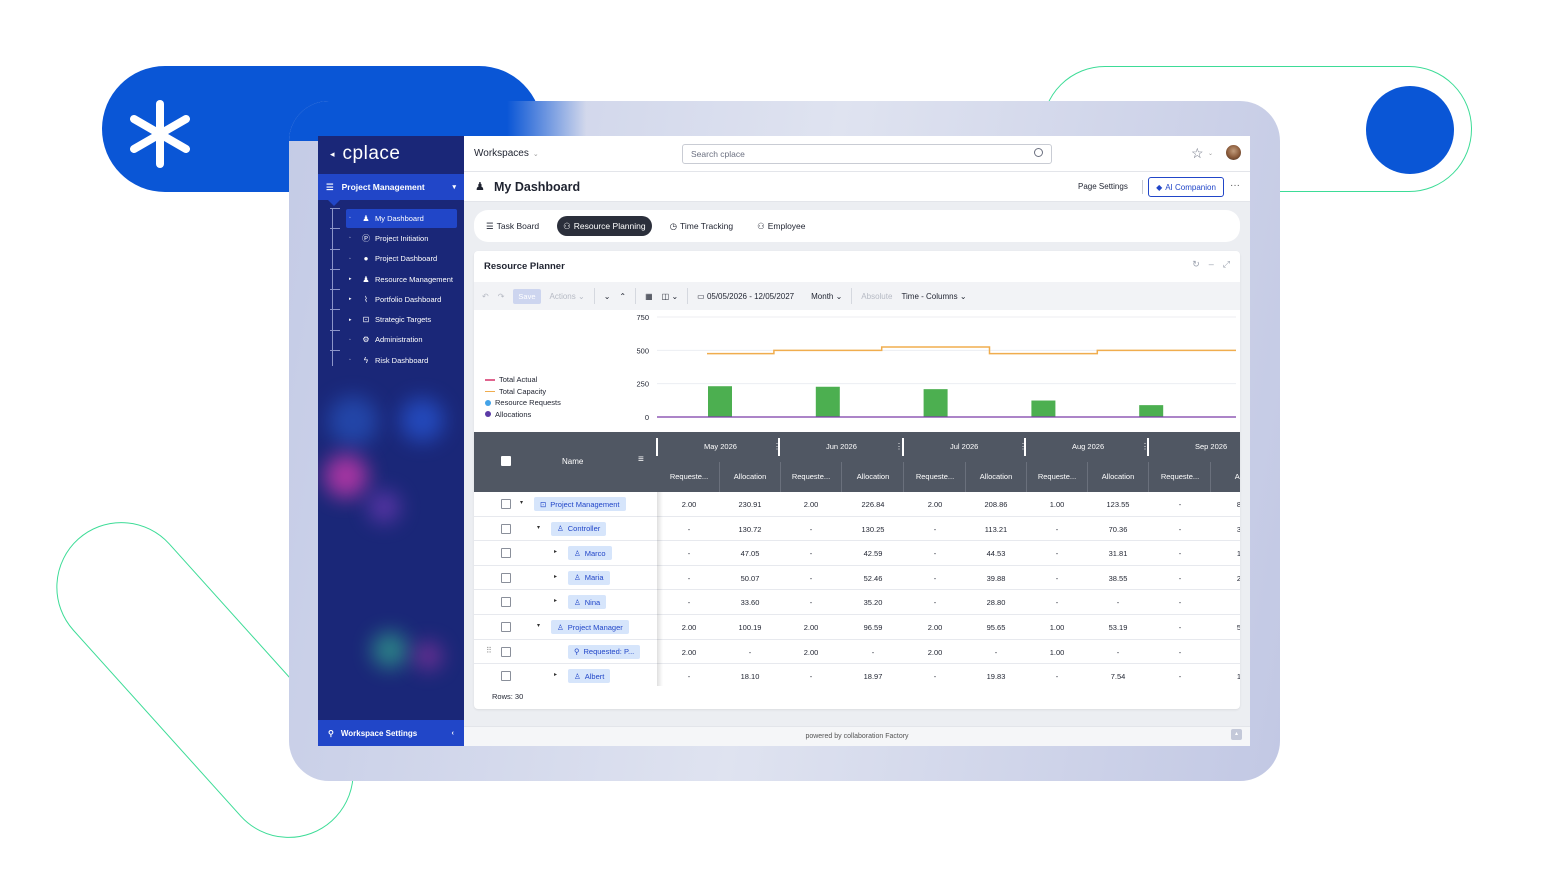  What do you see at coordinates (397, 360) in the screenshot?
I see `sidebar-item-risk-dashboard: ◦ ϟ Risk Dashboard` at bounding box center [397, 360].